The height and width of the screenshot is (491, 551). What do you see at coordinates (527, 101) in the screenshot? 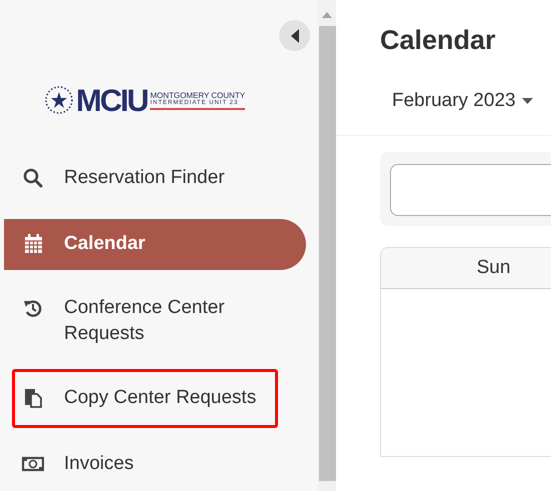
I see `caret-down-icon` at bounding box center [527, 101].